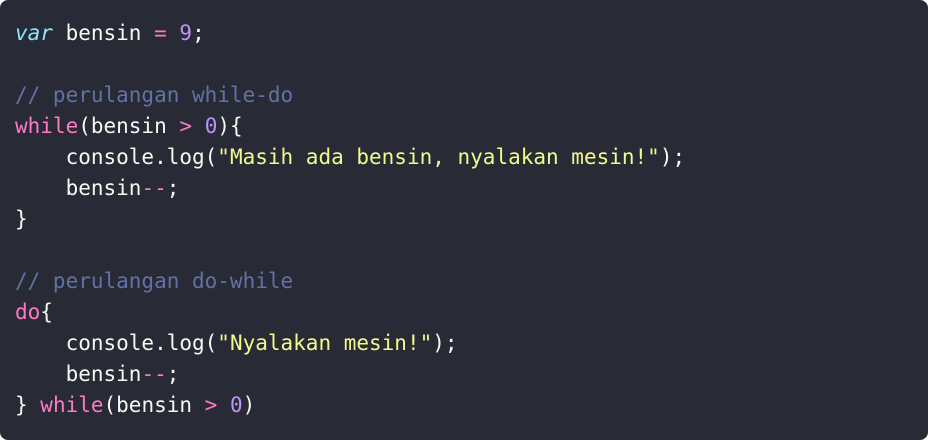 The height and width of the screenshot is (440, 928). Describe the element at coordinates (471, 405) in the screenshot. I see `code-line: } while(bensin > 0)` at that location.